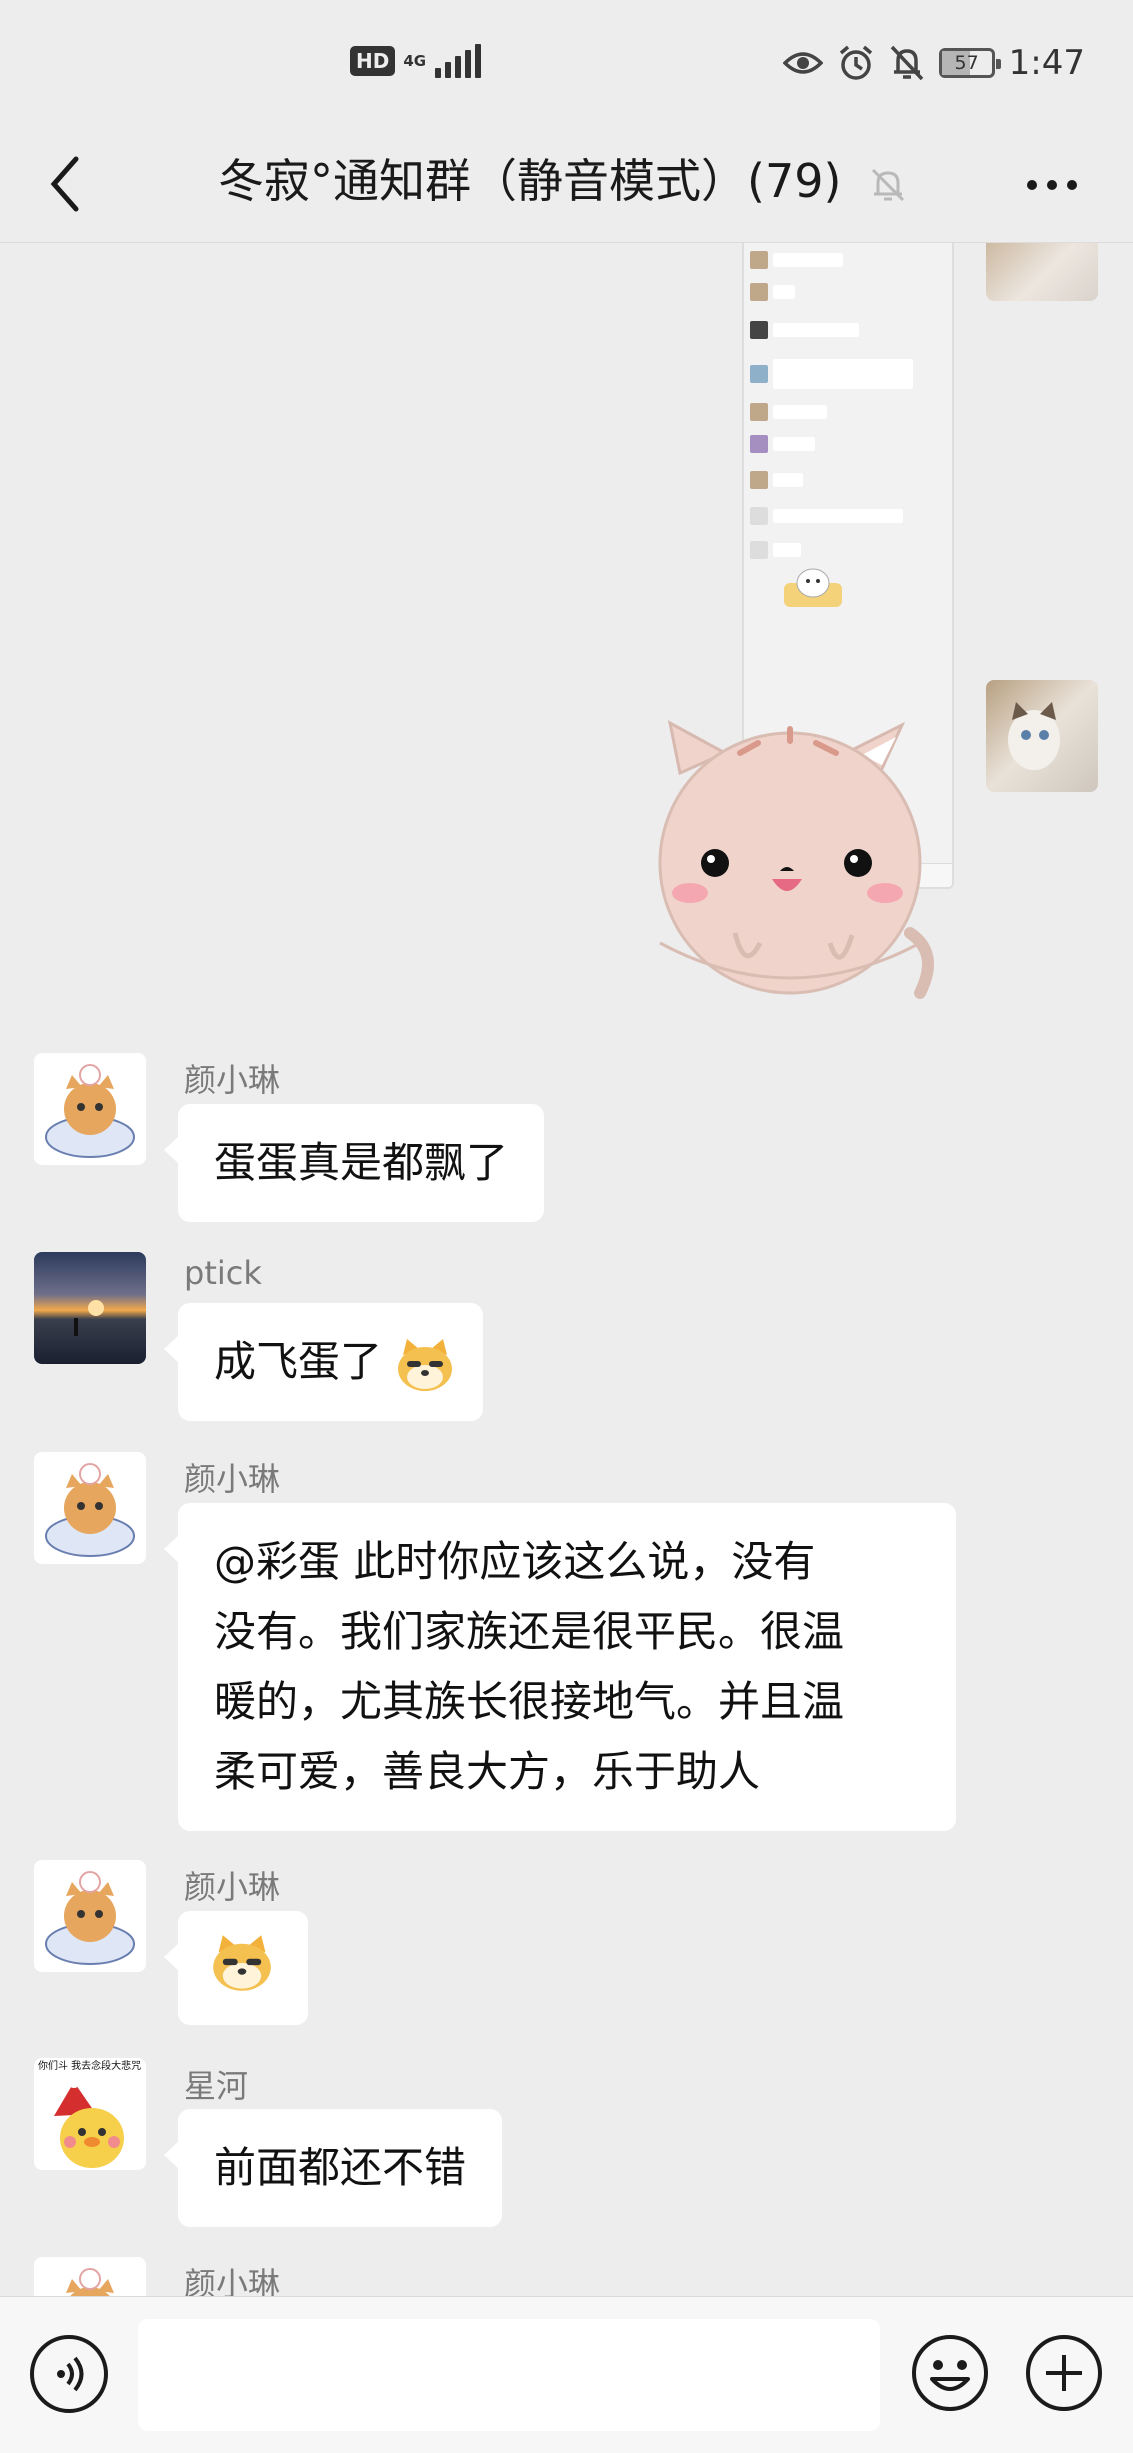 This screenshot has height=2453, width=1133. I want to click on signal-icon, so click(458, 61).